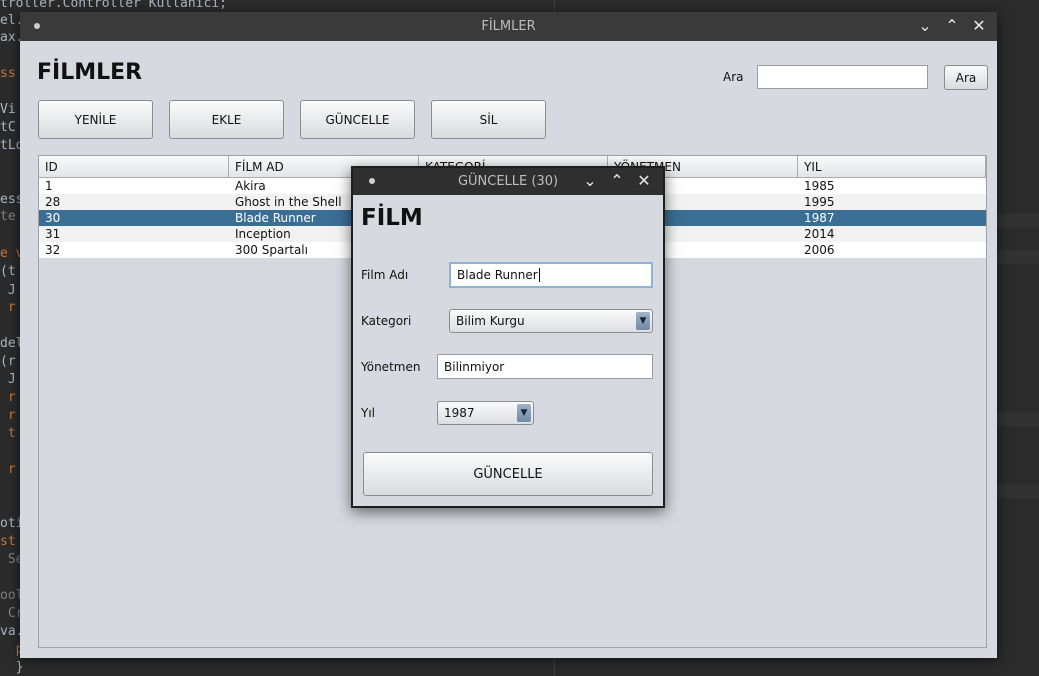 This screenshot has height=676, width=1039. What do you see at coordinates (490, 321) in the screenshot?
I see `category-selected-value: Bilim Kurgu` at bounding box center [490, 321].